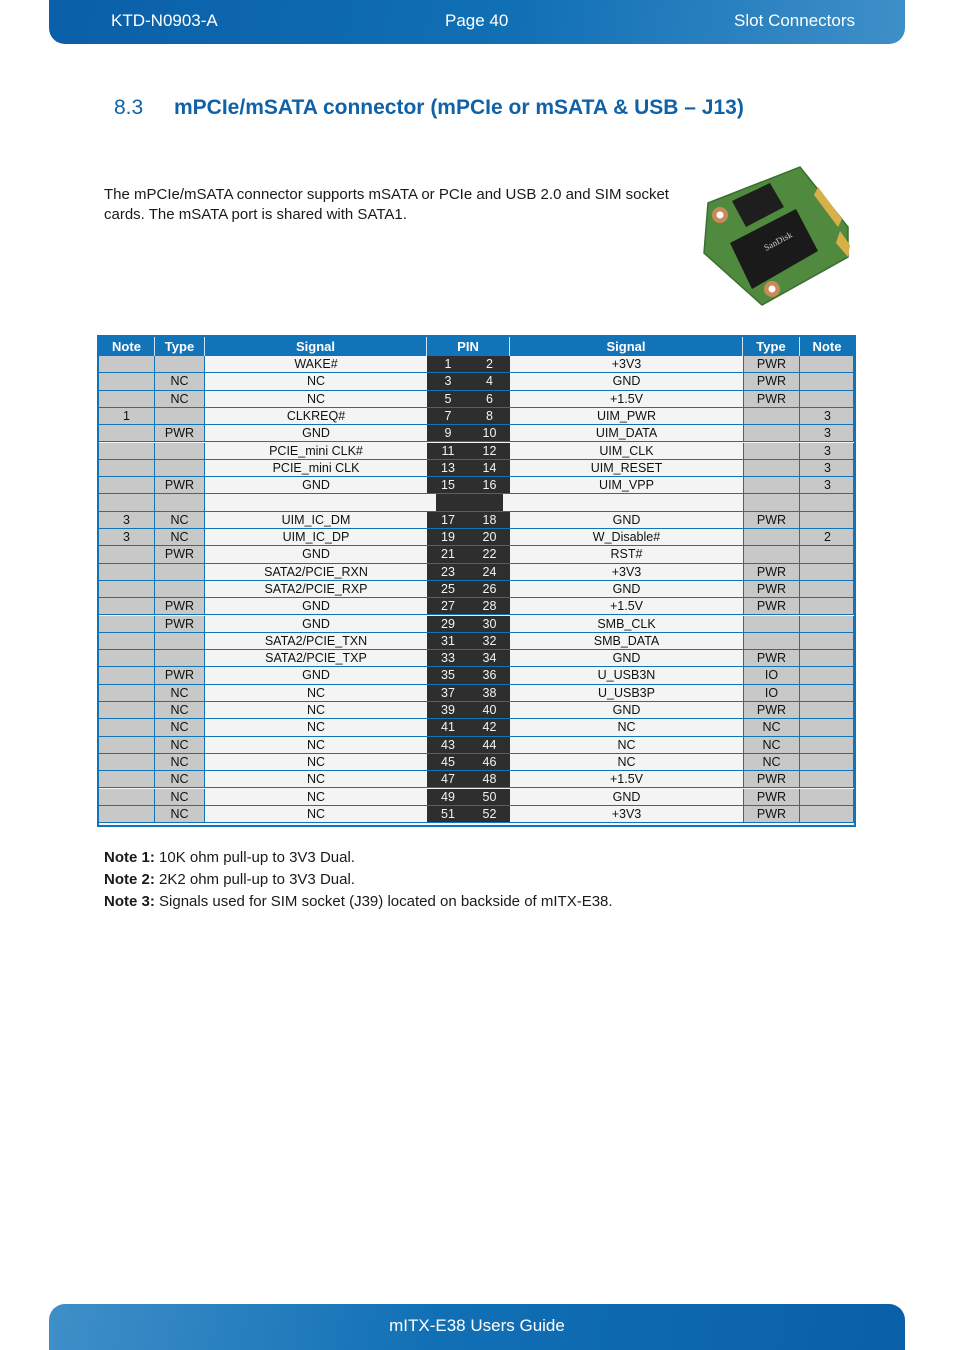 The width and height of the screenshot is (954, 1350). What do you see at coordinates (489, 675) in the screenshot?
I see `pin-even-cell: 36` at bounding box center [489, 675].